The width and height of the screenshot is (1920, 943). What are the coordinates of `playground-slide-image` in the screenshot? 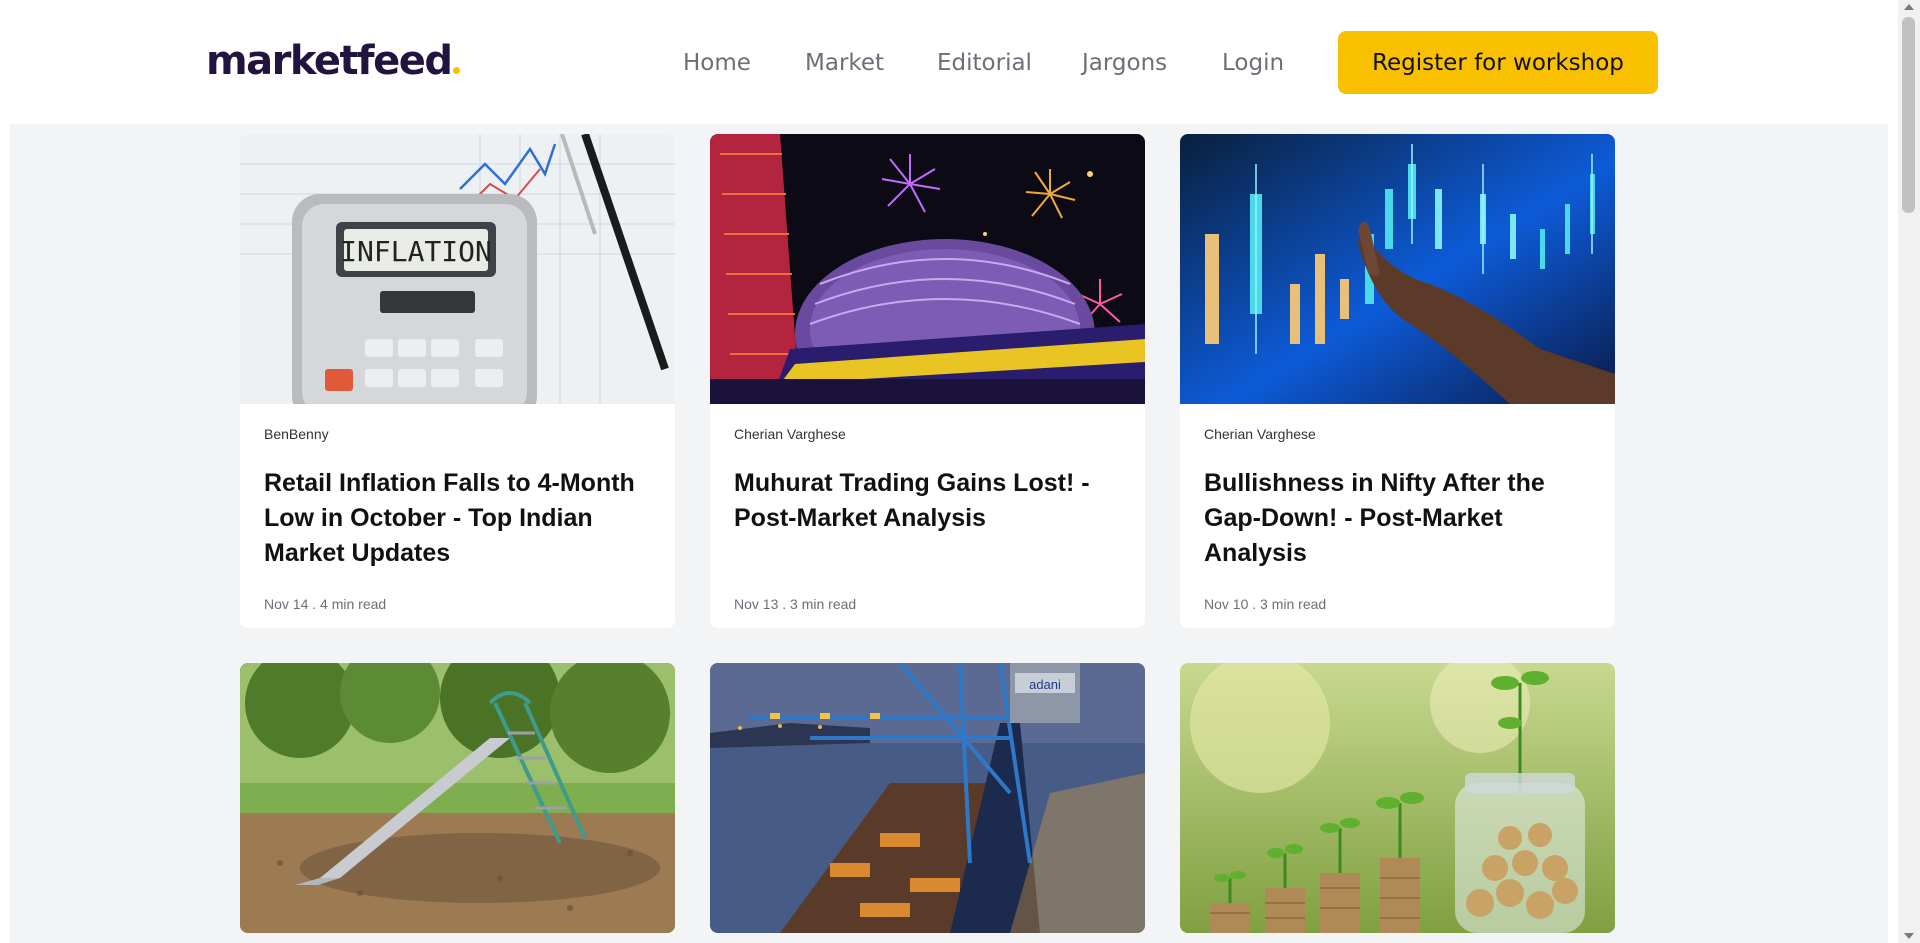 It's located at (457, 798).